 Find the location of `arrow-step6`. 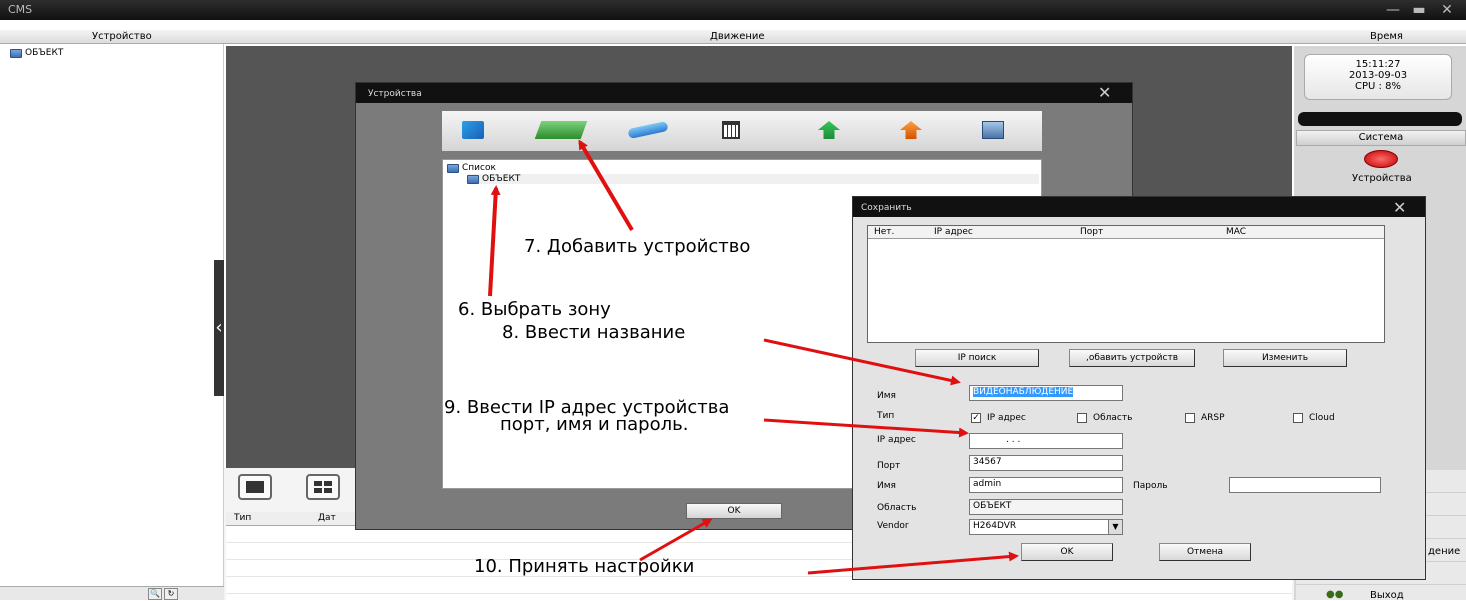

arrow-step6 is located at coordinates (494, 241).